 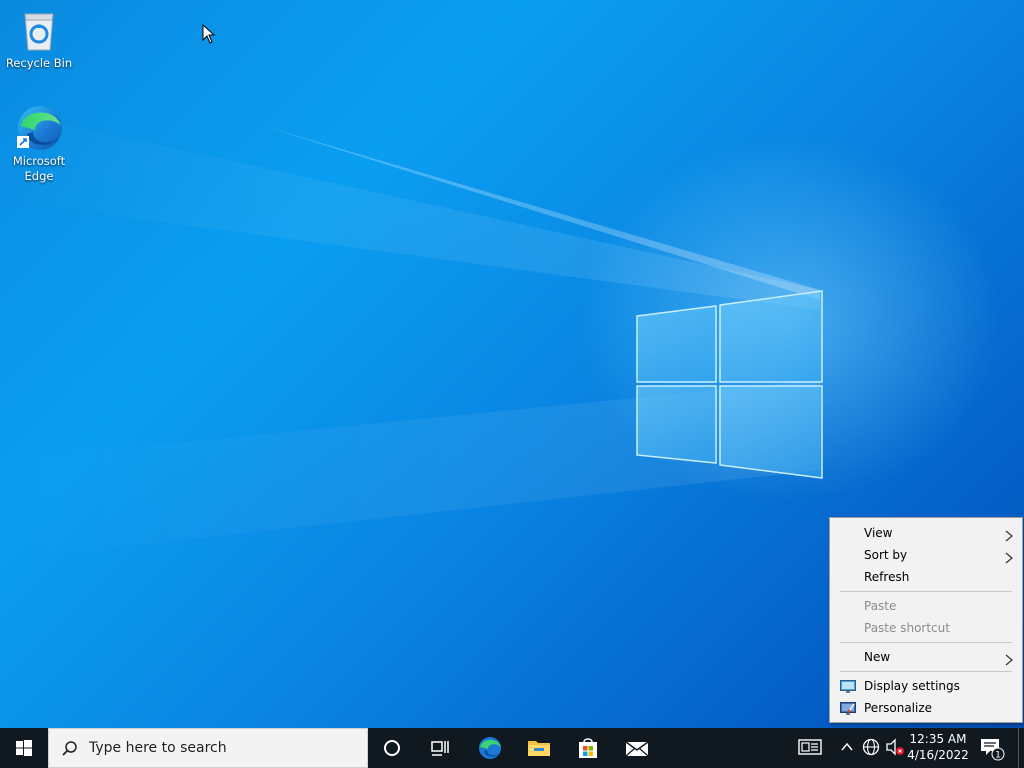 I want to click on cortana-button, so click(x=392, y=748).